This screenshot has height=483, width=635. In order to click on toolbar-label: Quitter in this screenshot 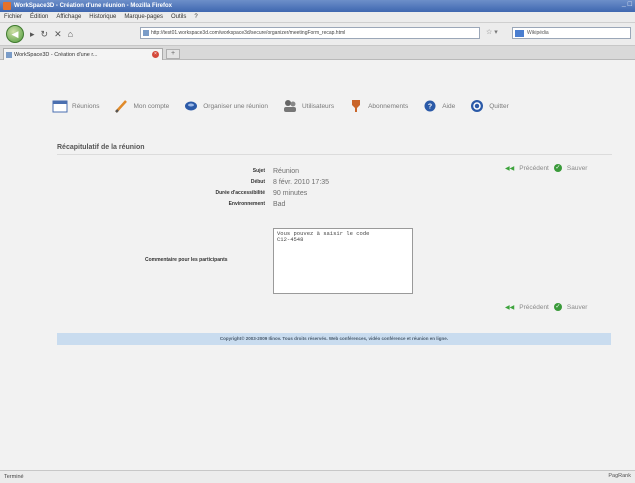, I will do `click(499, 106)`.